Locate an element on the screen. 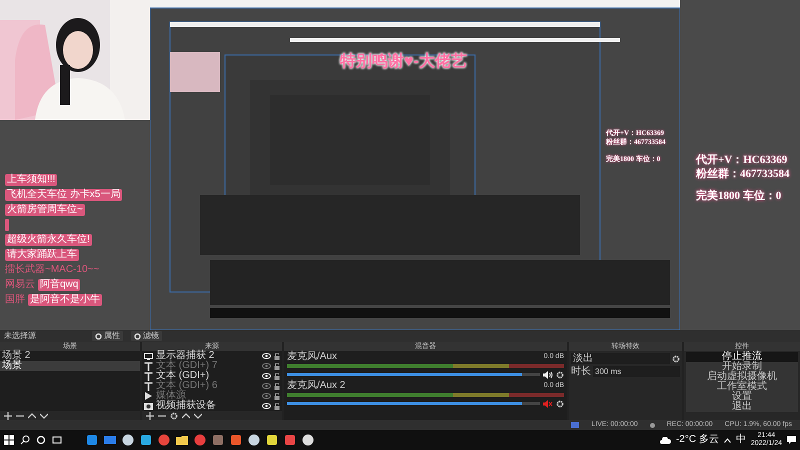  control-button: 设置 is located at coordinates (742, 397).